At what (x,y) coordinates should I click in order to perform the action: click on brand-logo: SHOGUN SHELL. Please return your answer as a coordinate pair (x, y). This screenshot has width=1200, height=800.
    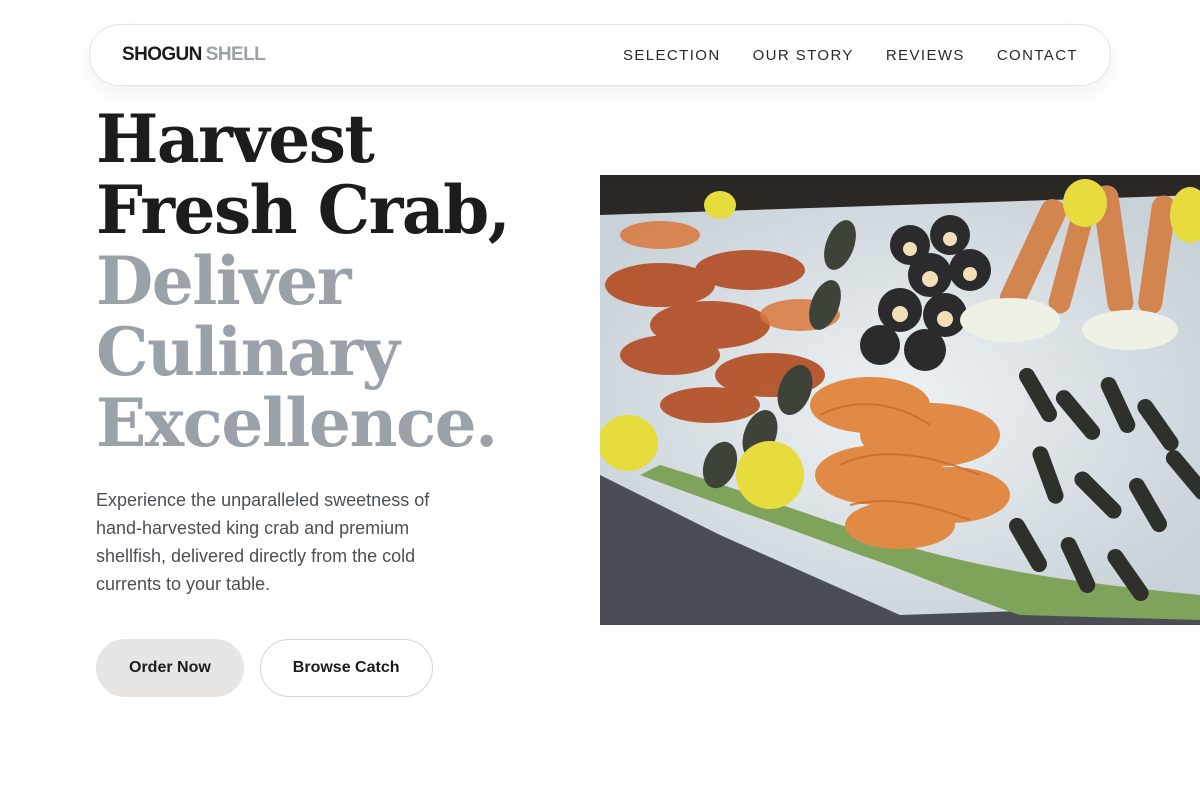
    Looking at the image, I should click on (194, 55).